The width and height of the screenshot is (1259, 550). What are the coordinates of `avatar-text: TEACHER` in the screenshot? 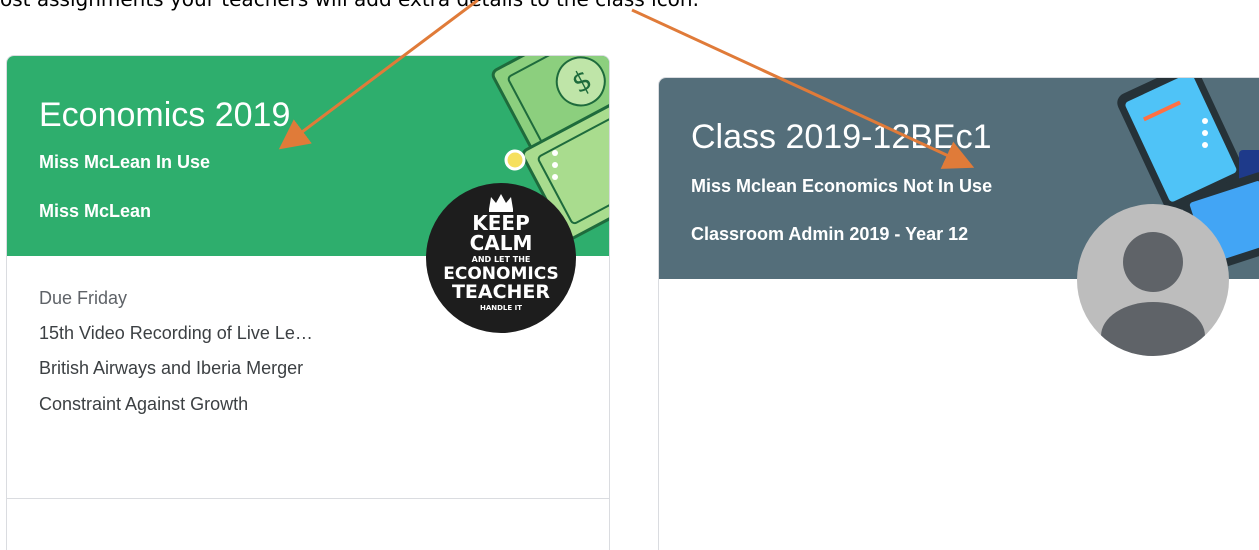 It's located at (501, 292).